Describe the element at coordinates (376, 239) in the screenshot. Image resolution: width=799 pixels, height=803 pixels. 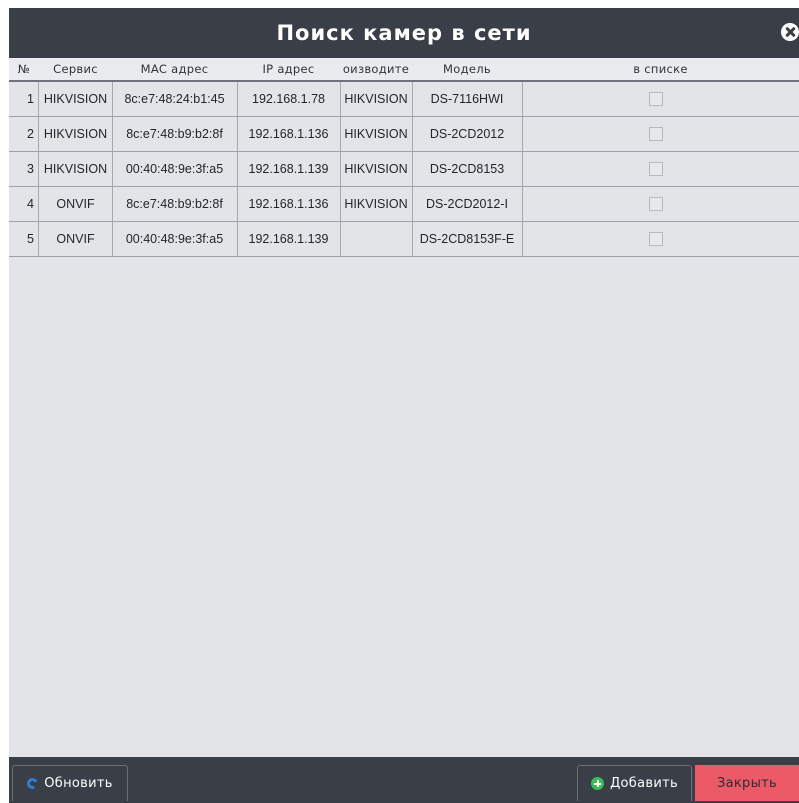
I see `cell-vendor` at that location.